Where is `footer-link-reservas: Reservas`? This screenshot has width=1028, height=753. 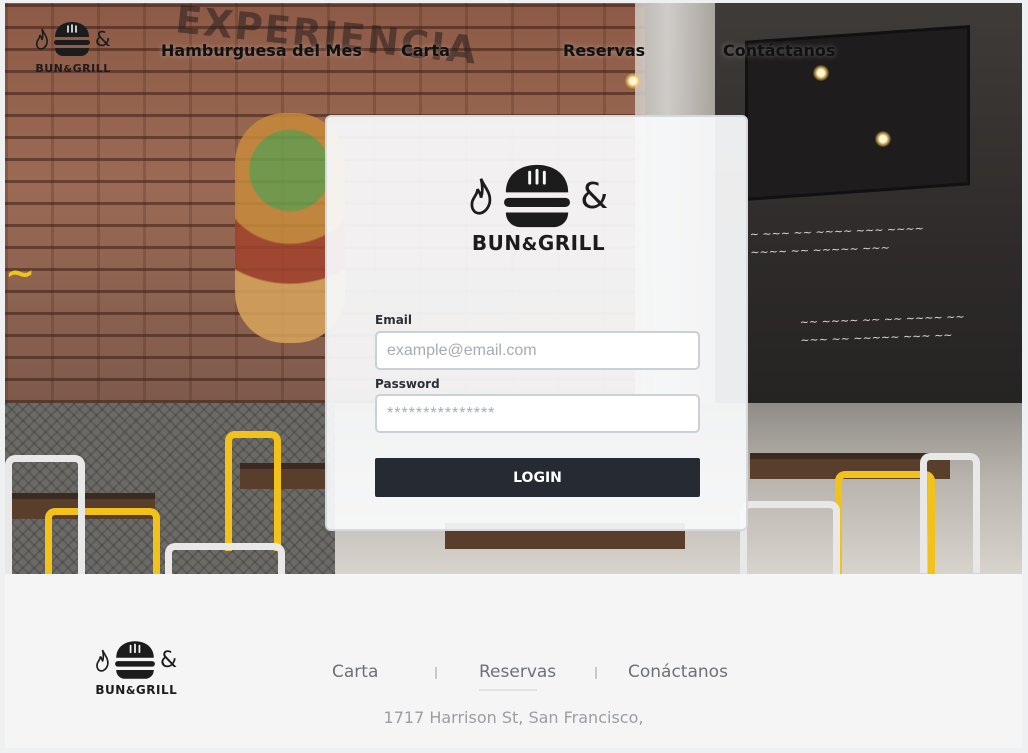
footer-link-reservas: Reservas is located at coordinates (517, 672).